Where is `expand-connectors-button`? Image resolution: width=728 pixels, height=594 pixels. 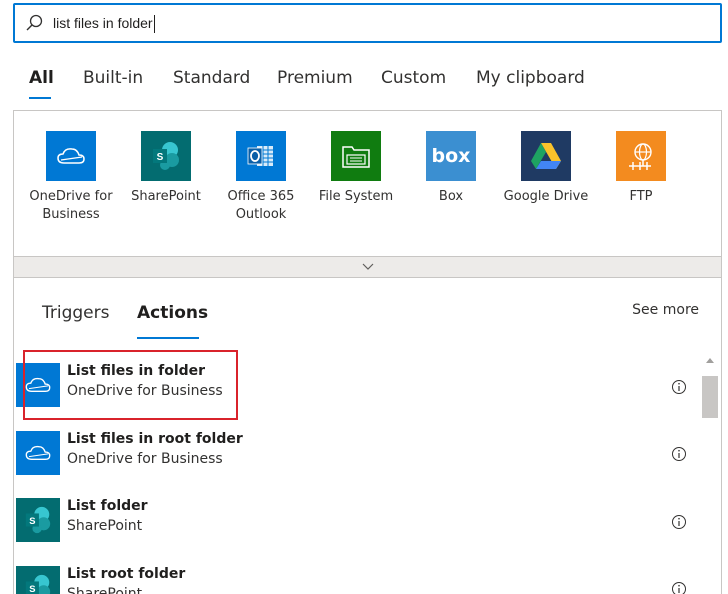
expand-connectors-button is located at coordinates (367, 267).